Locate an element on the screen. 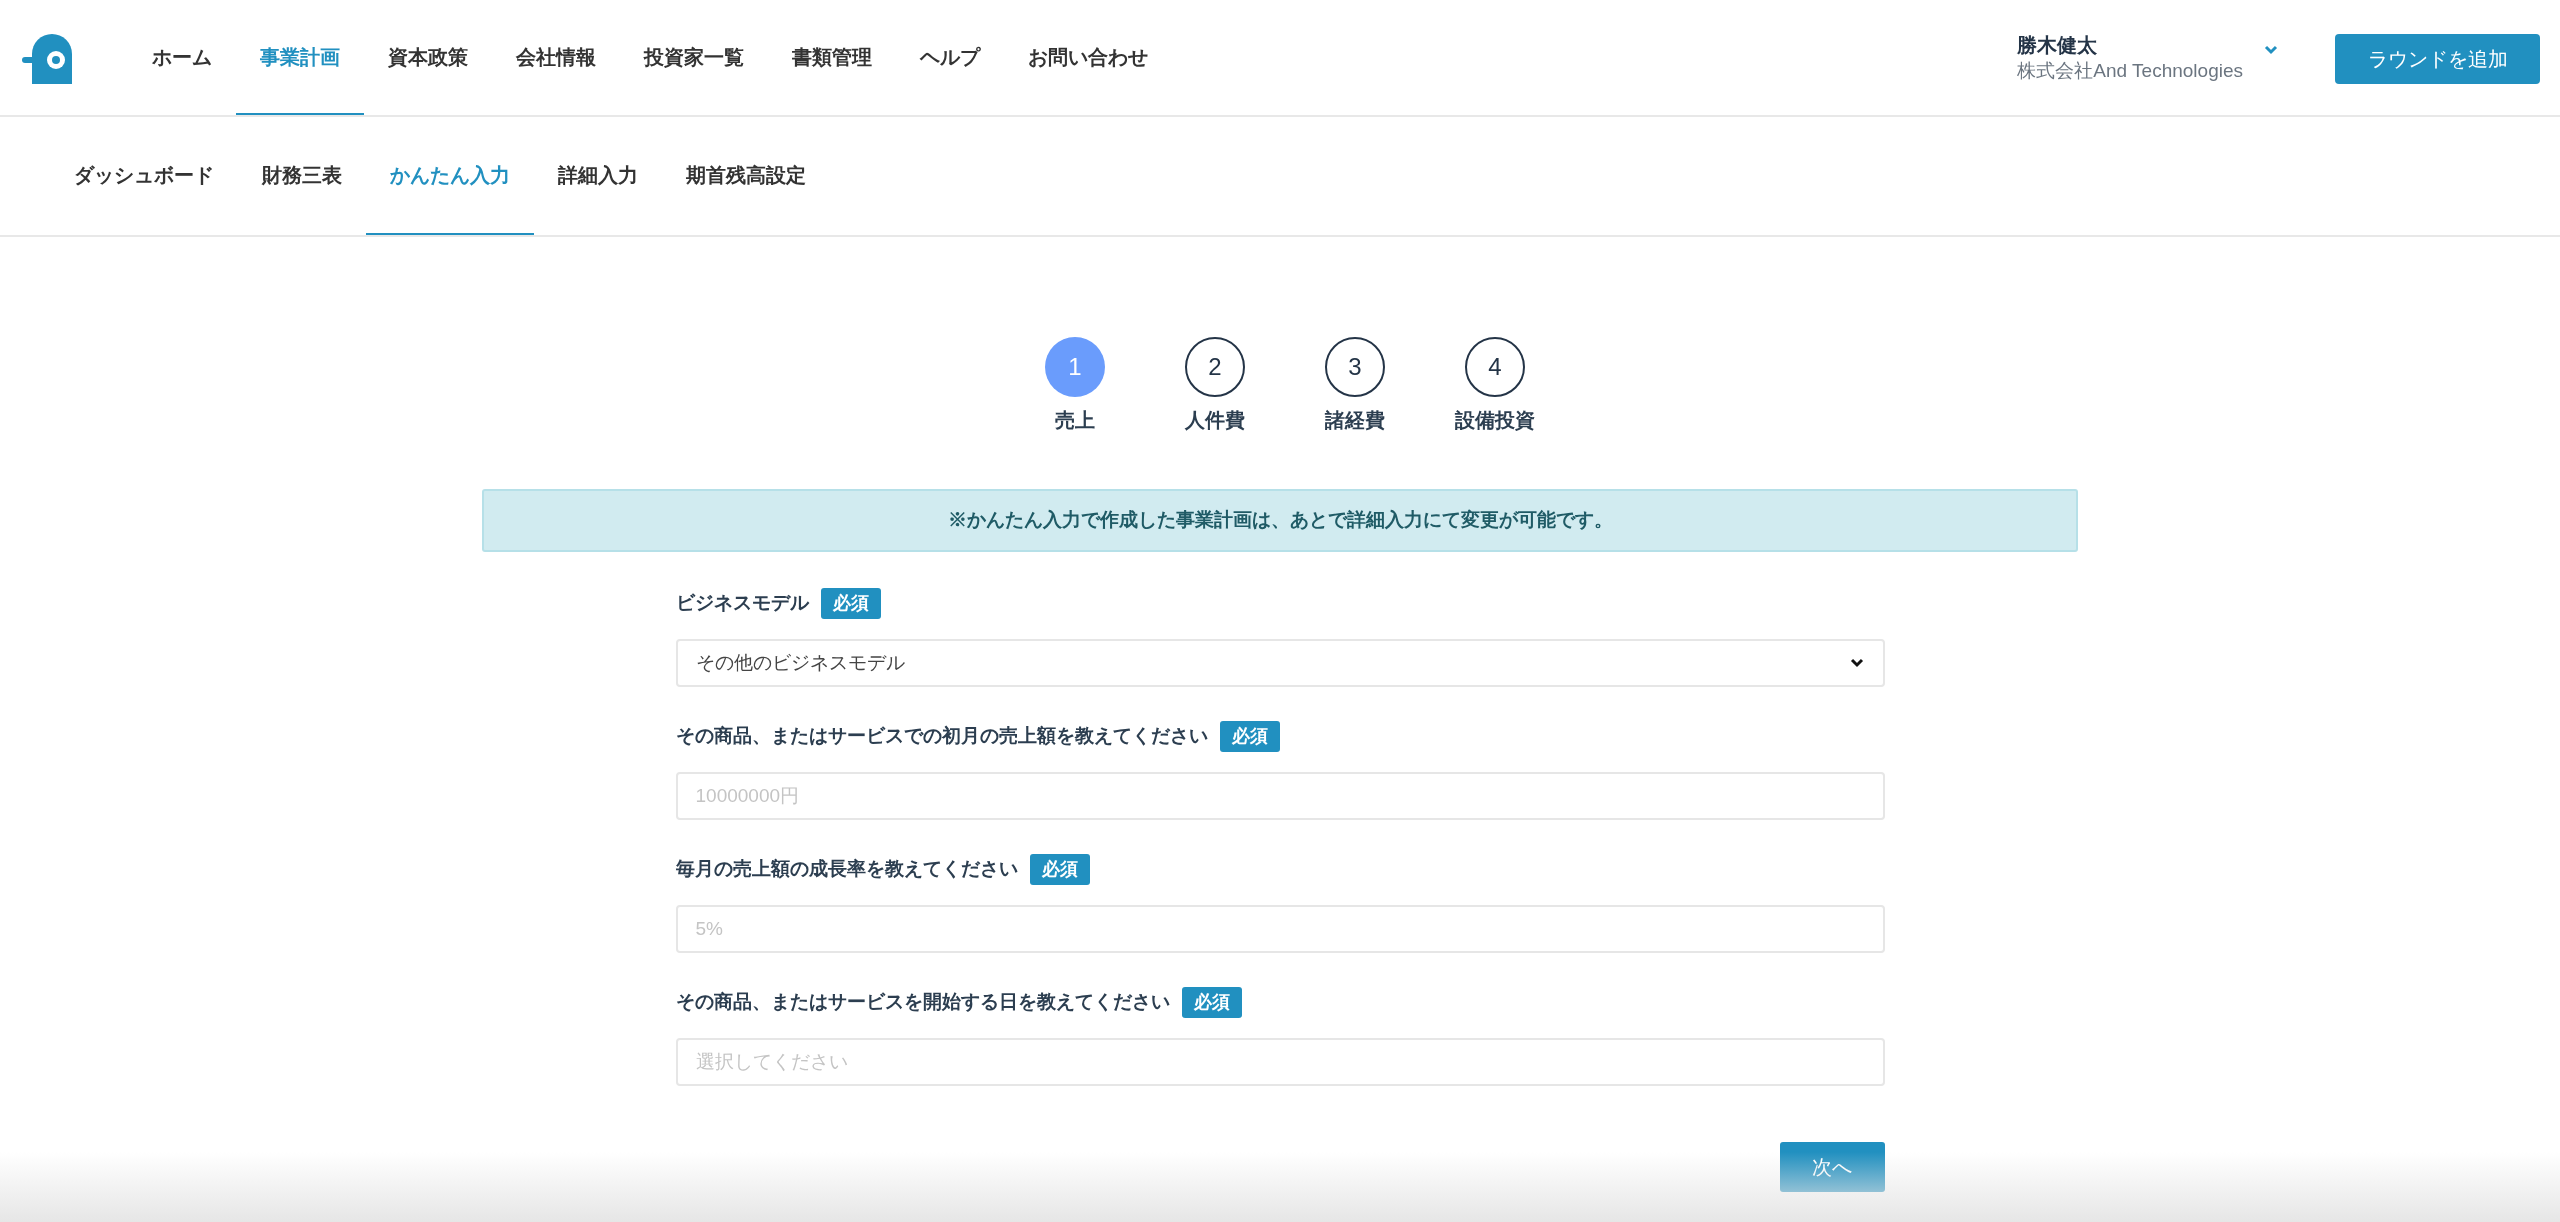 The image size is (2560, 1222). sub-tab: 期首残高設定 is located at coordinates (746, 176).